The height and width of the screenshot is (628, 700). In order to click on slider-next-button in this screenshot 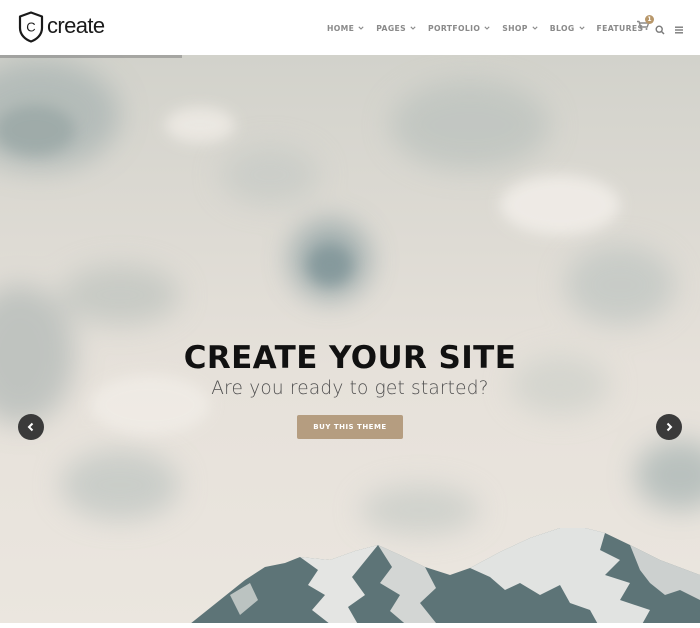, I will do `click(669, 427)`.